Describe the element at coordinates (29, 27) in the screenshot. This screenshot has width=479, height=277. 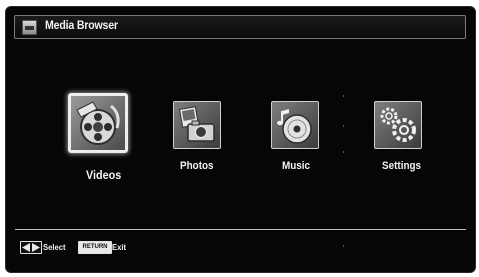
I see `media-browser-icon` at that location.